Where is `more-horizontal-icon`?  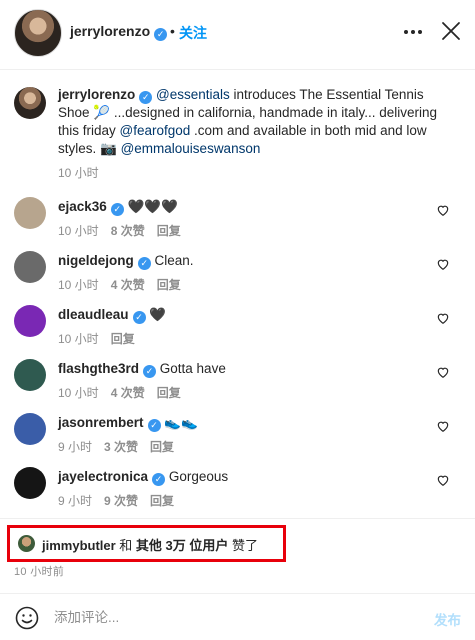 more-horizontal-icon is located at coordinates (413, 32).